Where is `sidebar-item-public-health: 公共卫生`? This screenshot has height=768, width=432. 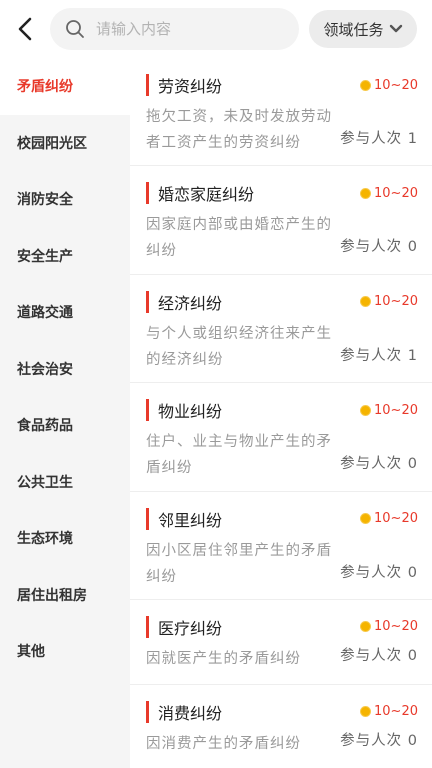
sidebar-item-public-health: 公共卫生 is located at coordinates (65, 482).